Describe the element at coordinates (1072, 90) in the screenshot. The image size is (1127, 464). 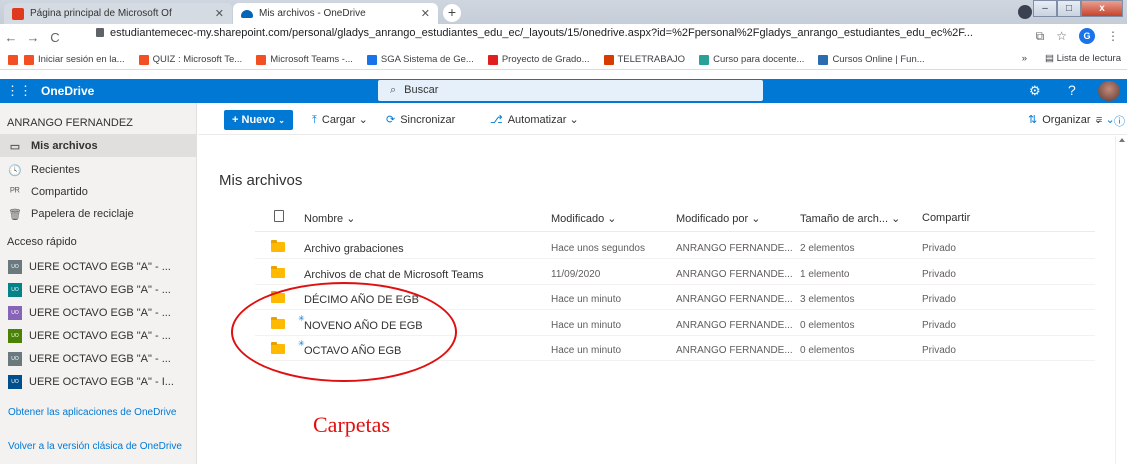
I see `help-button: ?` at that location.